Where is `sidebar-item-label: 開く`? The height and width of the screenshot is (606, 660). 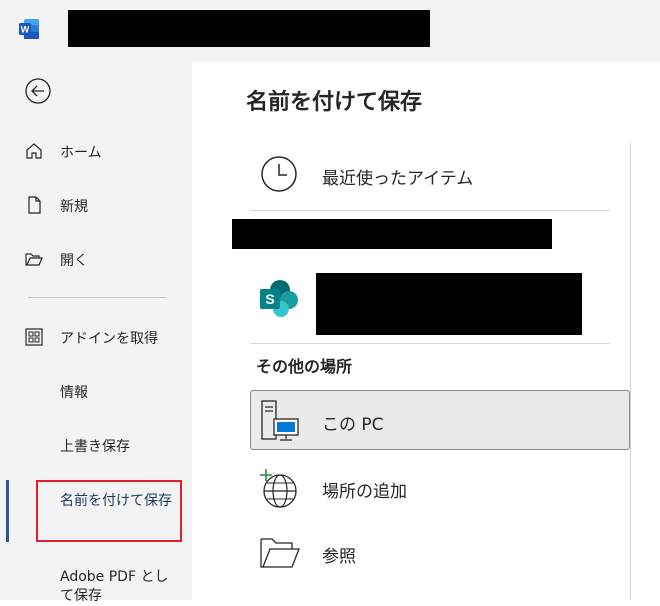 sidebar-item-label: 開く is located at coordinates (74, 261).